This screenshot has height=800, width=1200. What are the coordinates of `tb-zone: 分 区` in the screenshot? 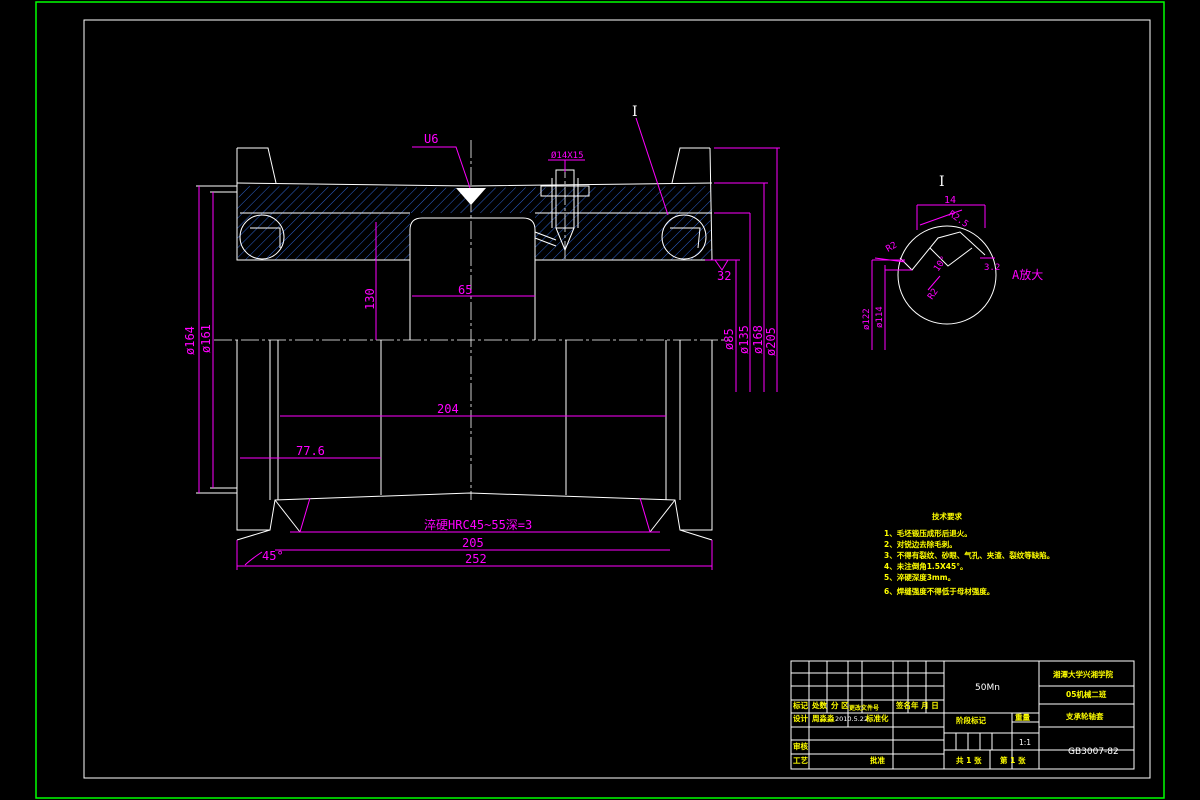 It's located at (840, 705).